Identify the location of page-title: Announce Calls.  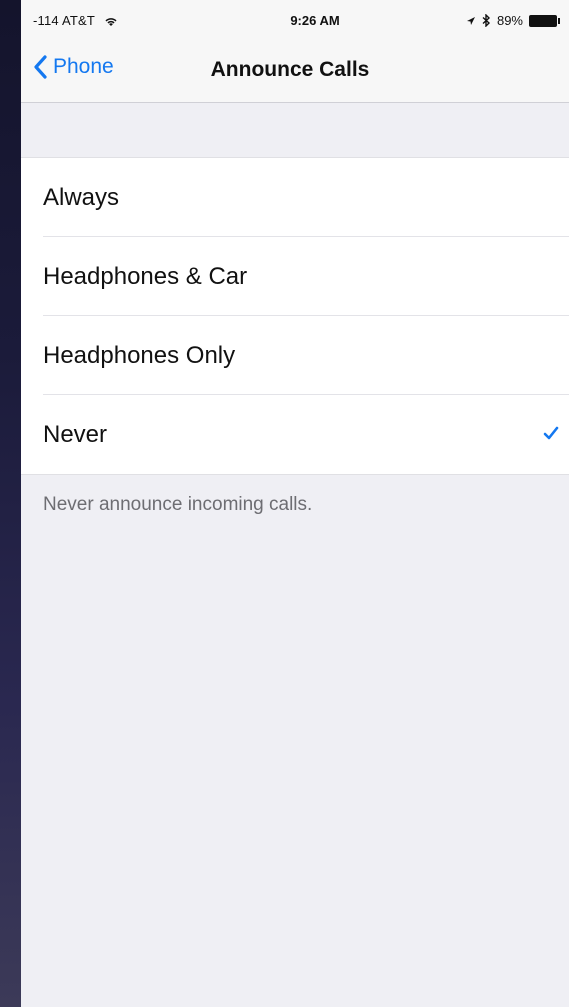
(290, 69).